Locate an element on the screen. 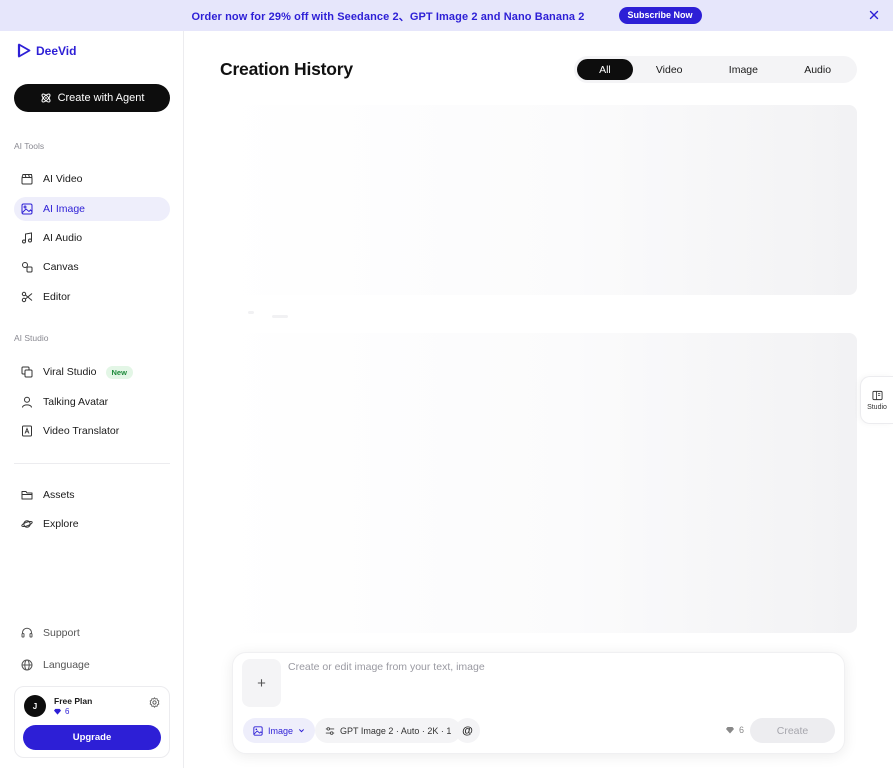 The image size is (893, 768). brand-name: DeeVid is located at coordinates (56, 50).